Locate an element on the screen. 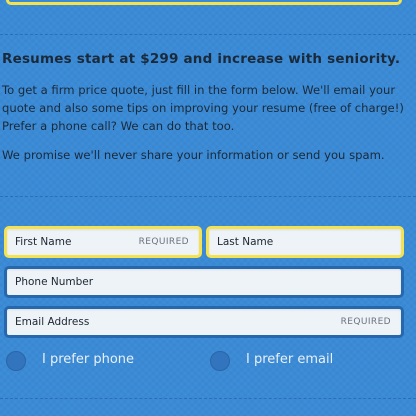 The height and width of the screenshot is (416, 416). intro-line-3: Prefer a phone call? We can do that too. is located at coordinates (118, 126).